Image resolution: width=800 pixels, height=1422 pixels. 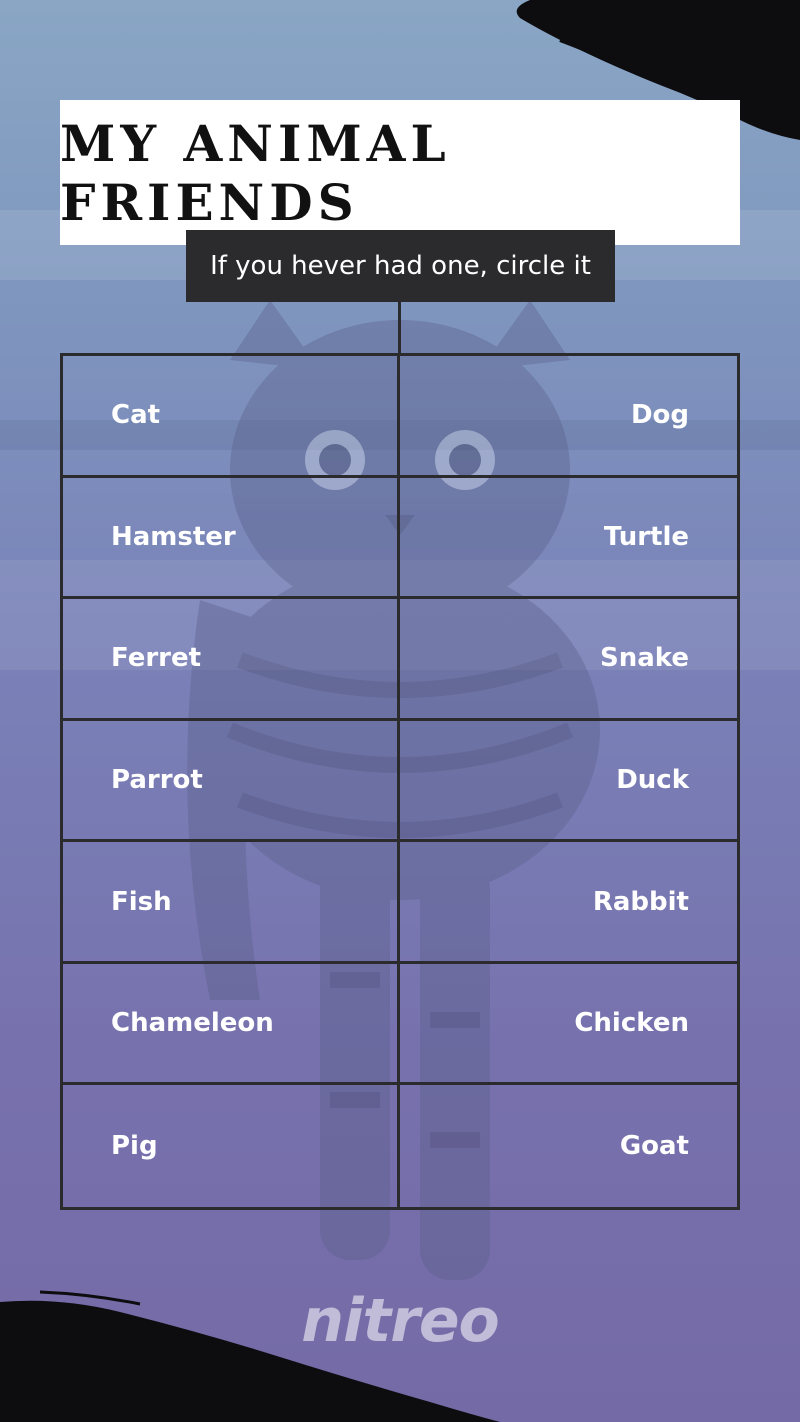 What do you see at coordinates (400, 1321) in the screenshot?
I see `nitreo-logo: nitreo` at bounding box center [400, 1321].